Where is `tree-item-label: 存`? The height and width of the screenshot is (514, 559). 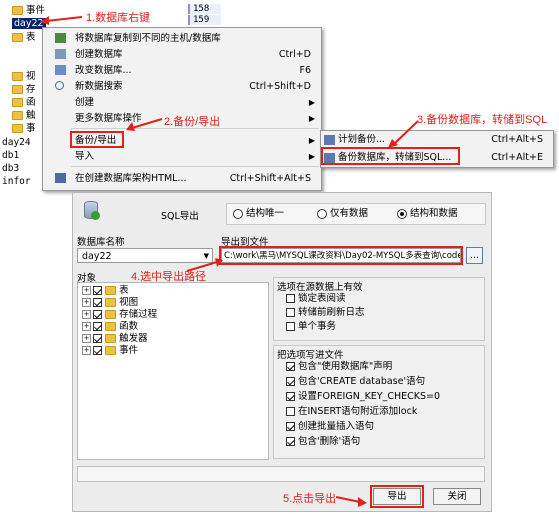 tree-item-label: 存 is located at coordinates (31, 89).